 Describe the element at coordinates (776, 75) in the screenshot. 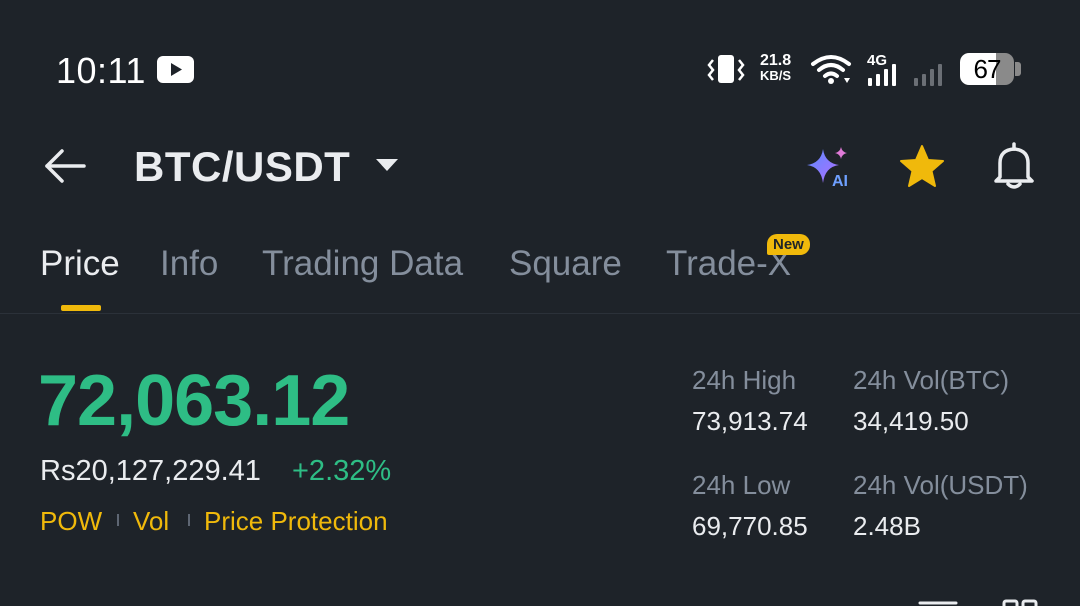

I see `network-speed-unit: KB/S` at that location.